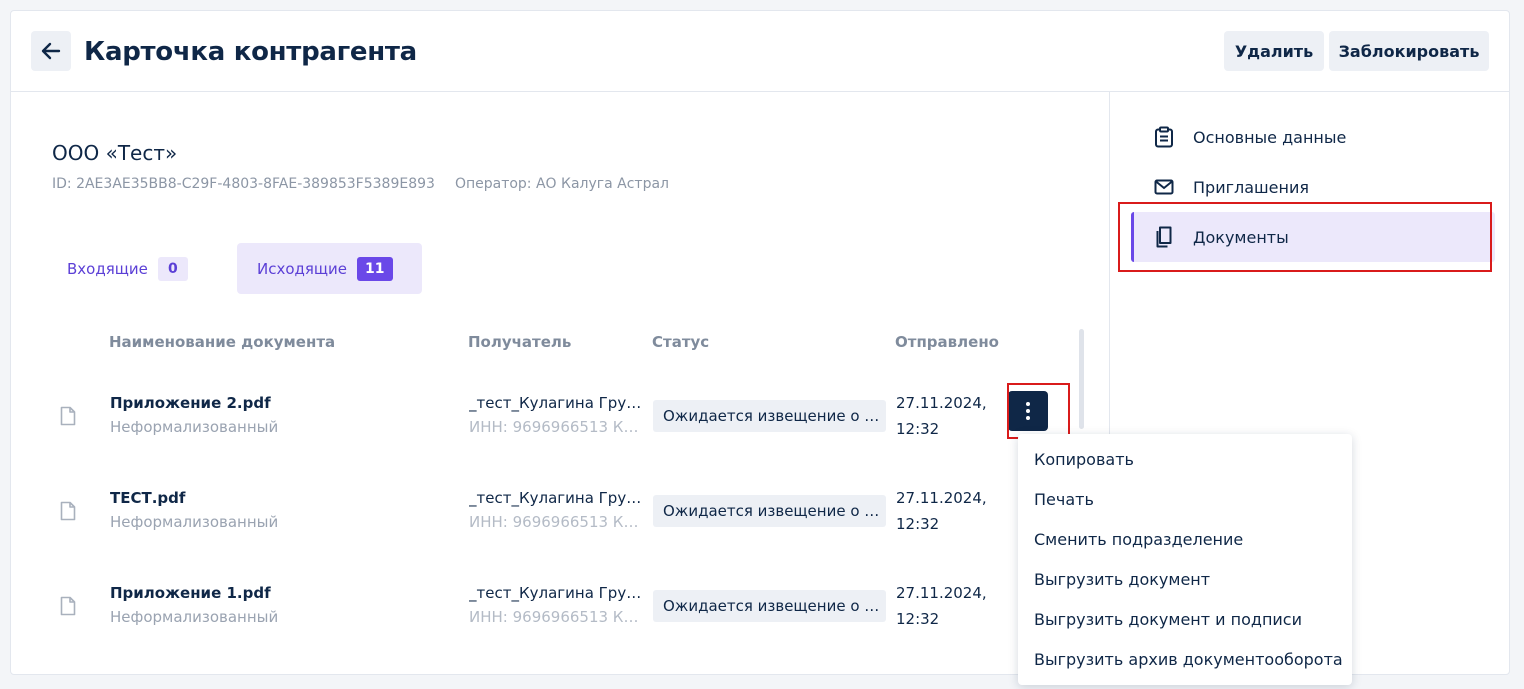  I want to click on tab-outgoing-label: Исходящие, so click(302, 268).